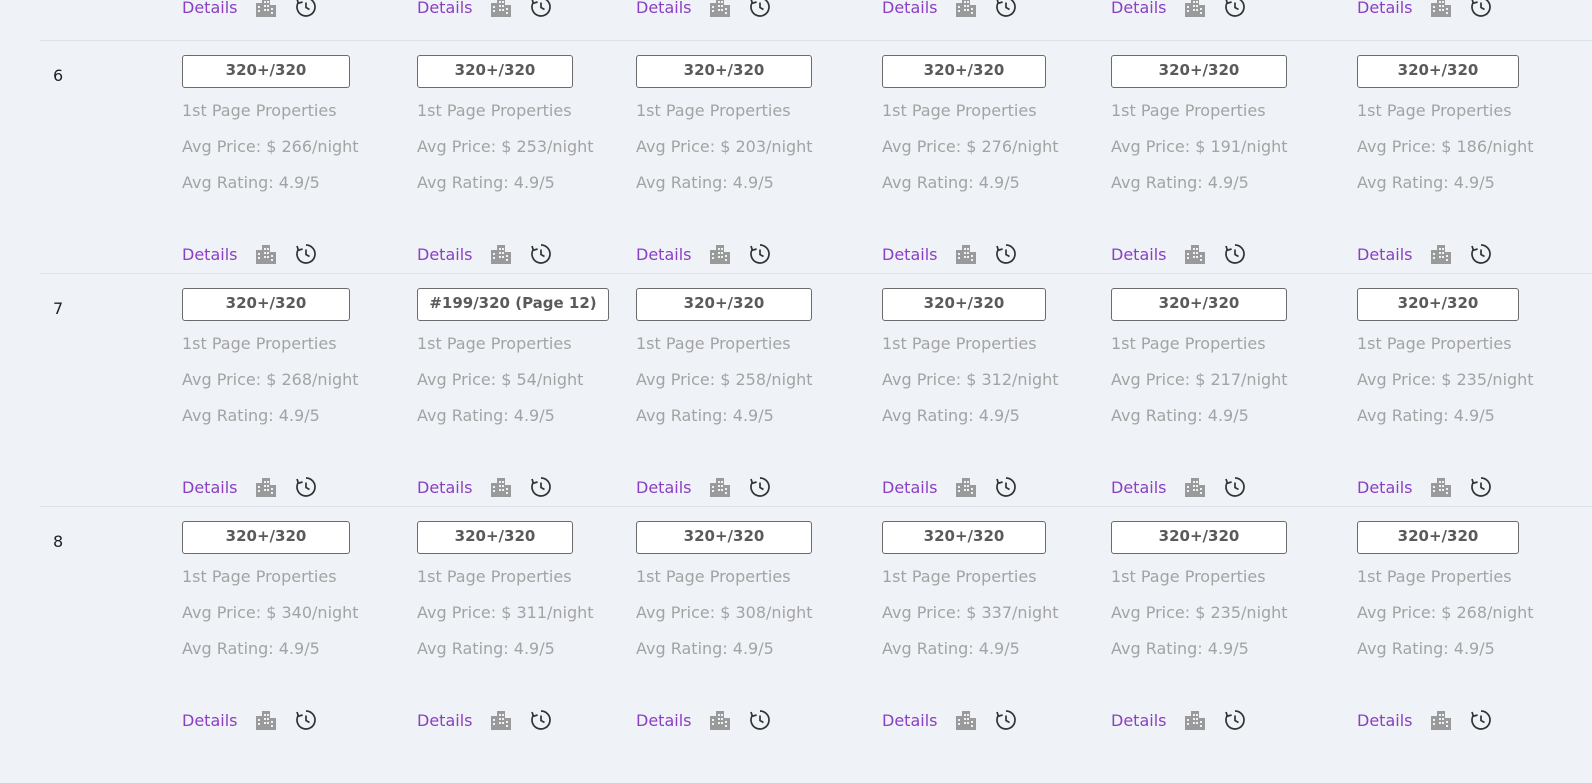 This screenshot has height=783, width=1592. What do you see at coordinates (513, 304) in the screenshot?
I see `rank-badge: #199/320 (Page 12)` at bounding box center [513, 304].